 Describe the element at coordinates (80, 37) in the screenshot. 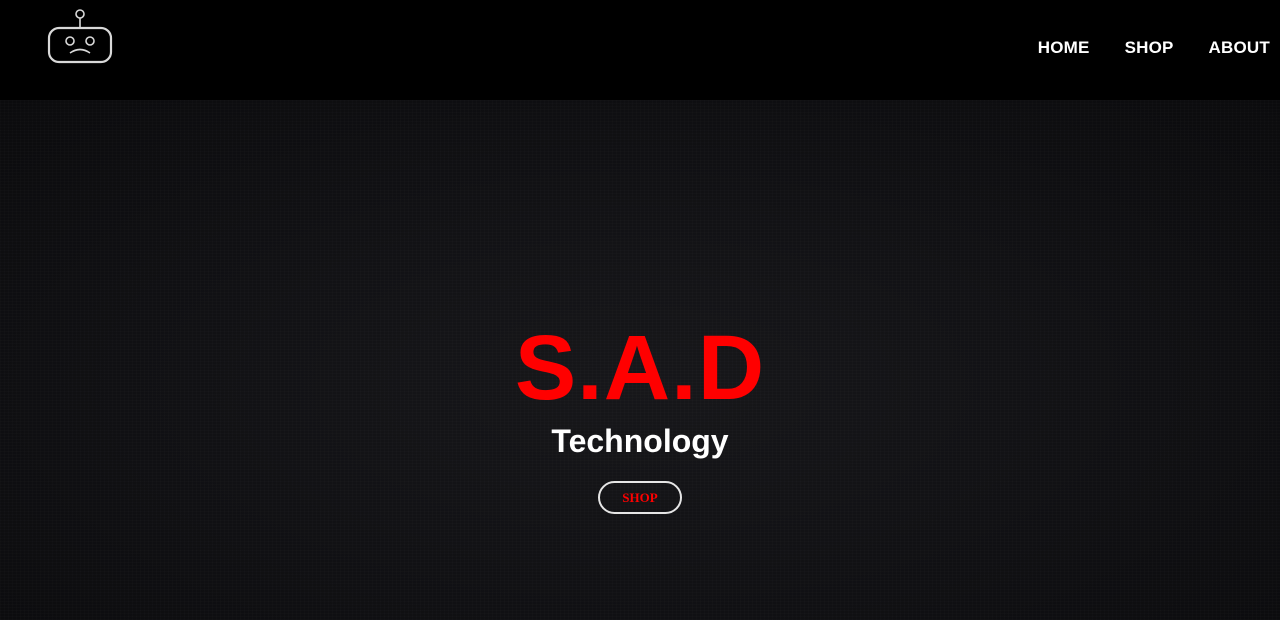

I see `sad-robot-logo-icon` at that location.